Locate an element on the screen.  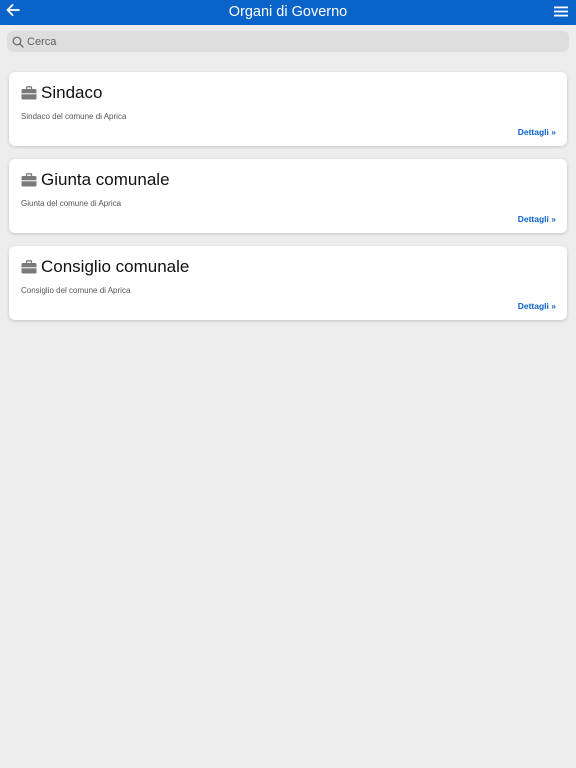
card-header: Consiglio comunale is located at coordinates (105, 266).